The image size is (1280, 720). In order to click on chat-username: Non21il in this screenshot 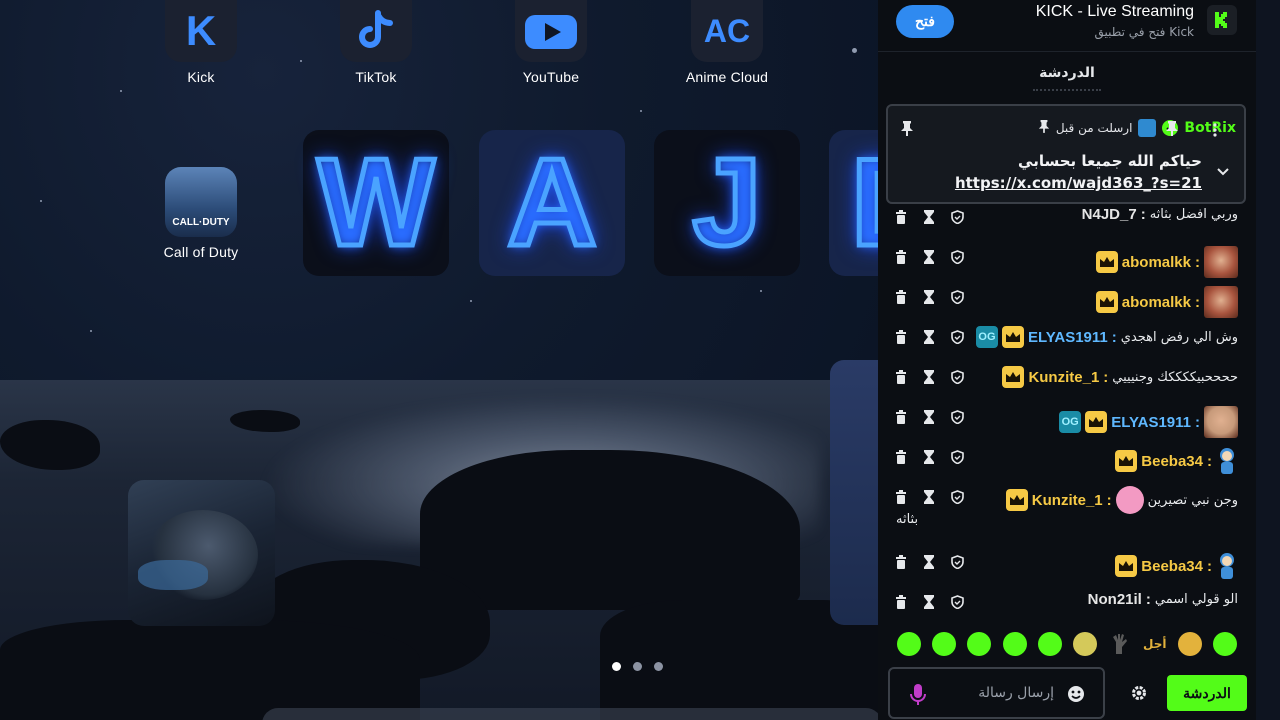, I will do `click(1115, 599)`.